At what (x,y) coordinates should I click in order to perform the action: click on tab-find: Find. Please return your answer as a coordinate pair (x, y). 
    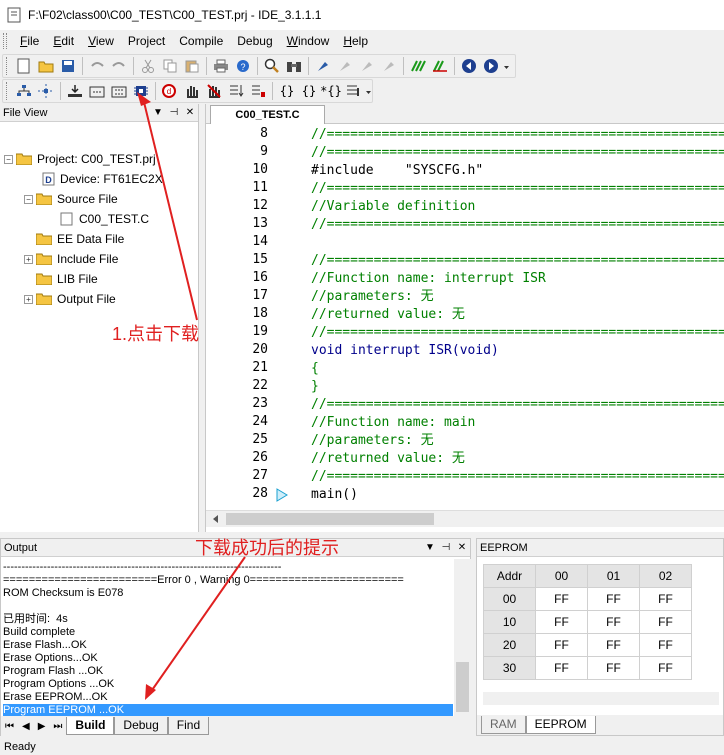
    Looking at the image, I should click on (188, 726).